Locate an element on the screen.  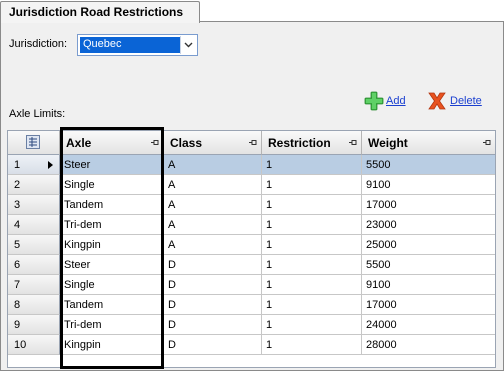
delete-button: Delete is located at coordinates (454, 101).